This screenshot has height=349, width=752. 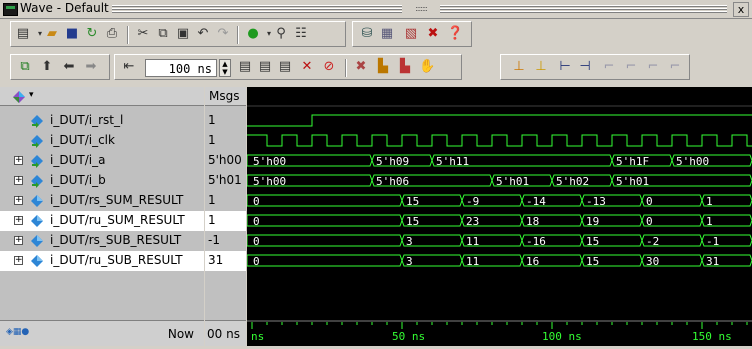 I want to click on copy-icon: ⧉, so click(x=163, y=34).